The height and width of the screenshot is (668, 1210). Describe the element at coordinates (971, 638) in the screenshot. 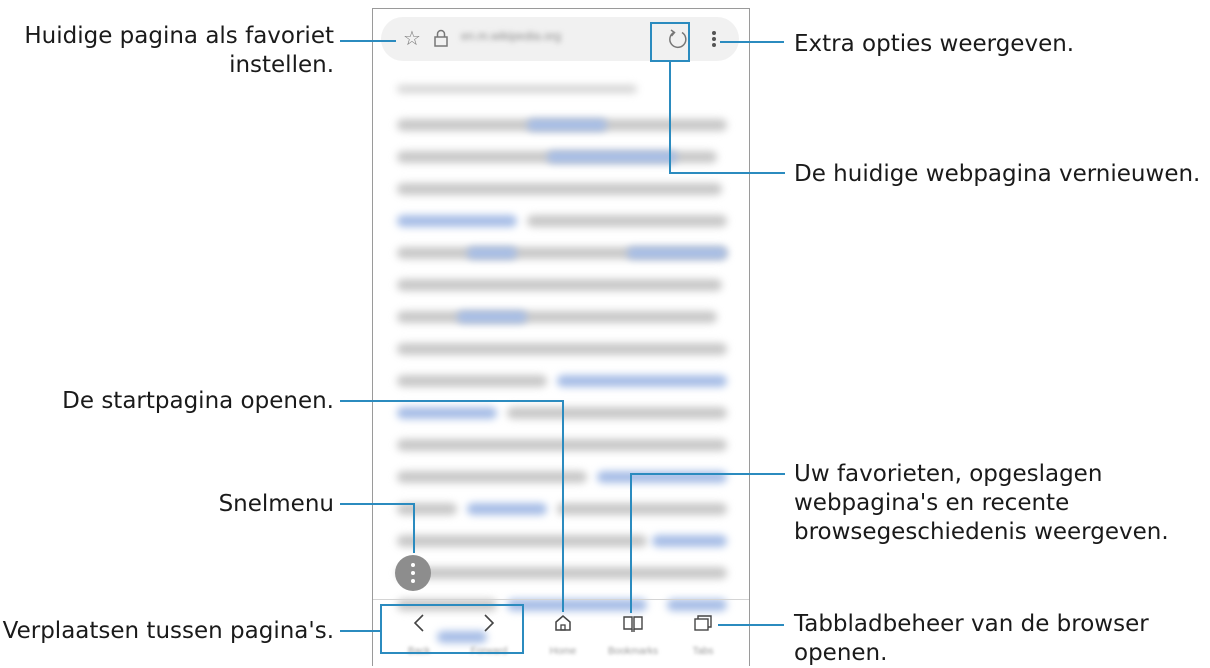

I see `callout-tabs: Tabbladbeheer van de browser openen.` at that location.